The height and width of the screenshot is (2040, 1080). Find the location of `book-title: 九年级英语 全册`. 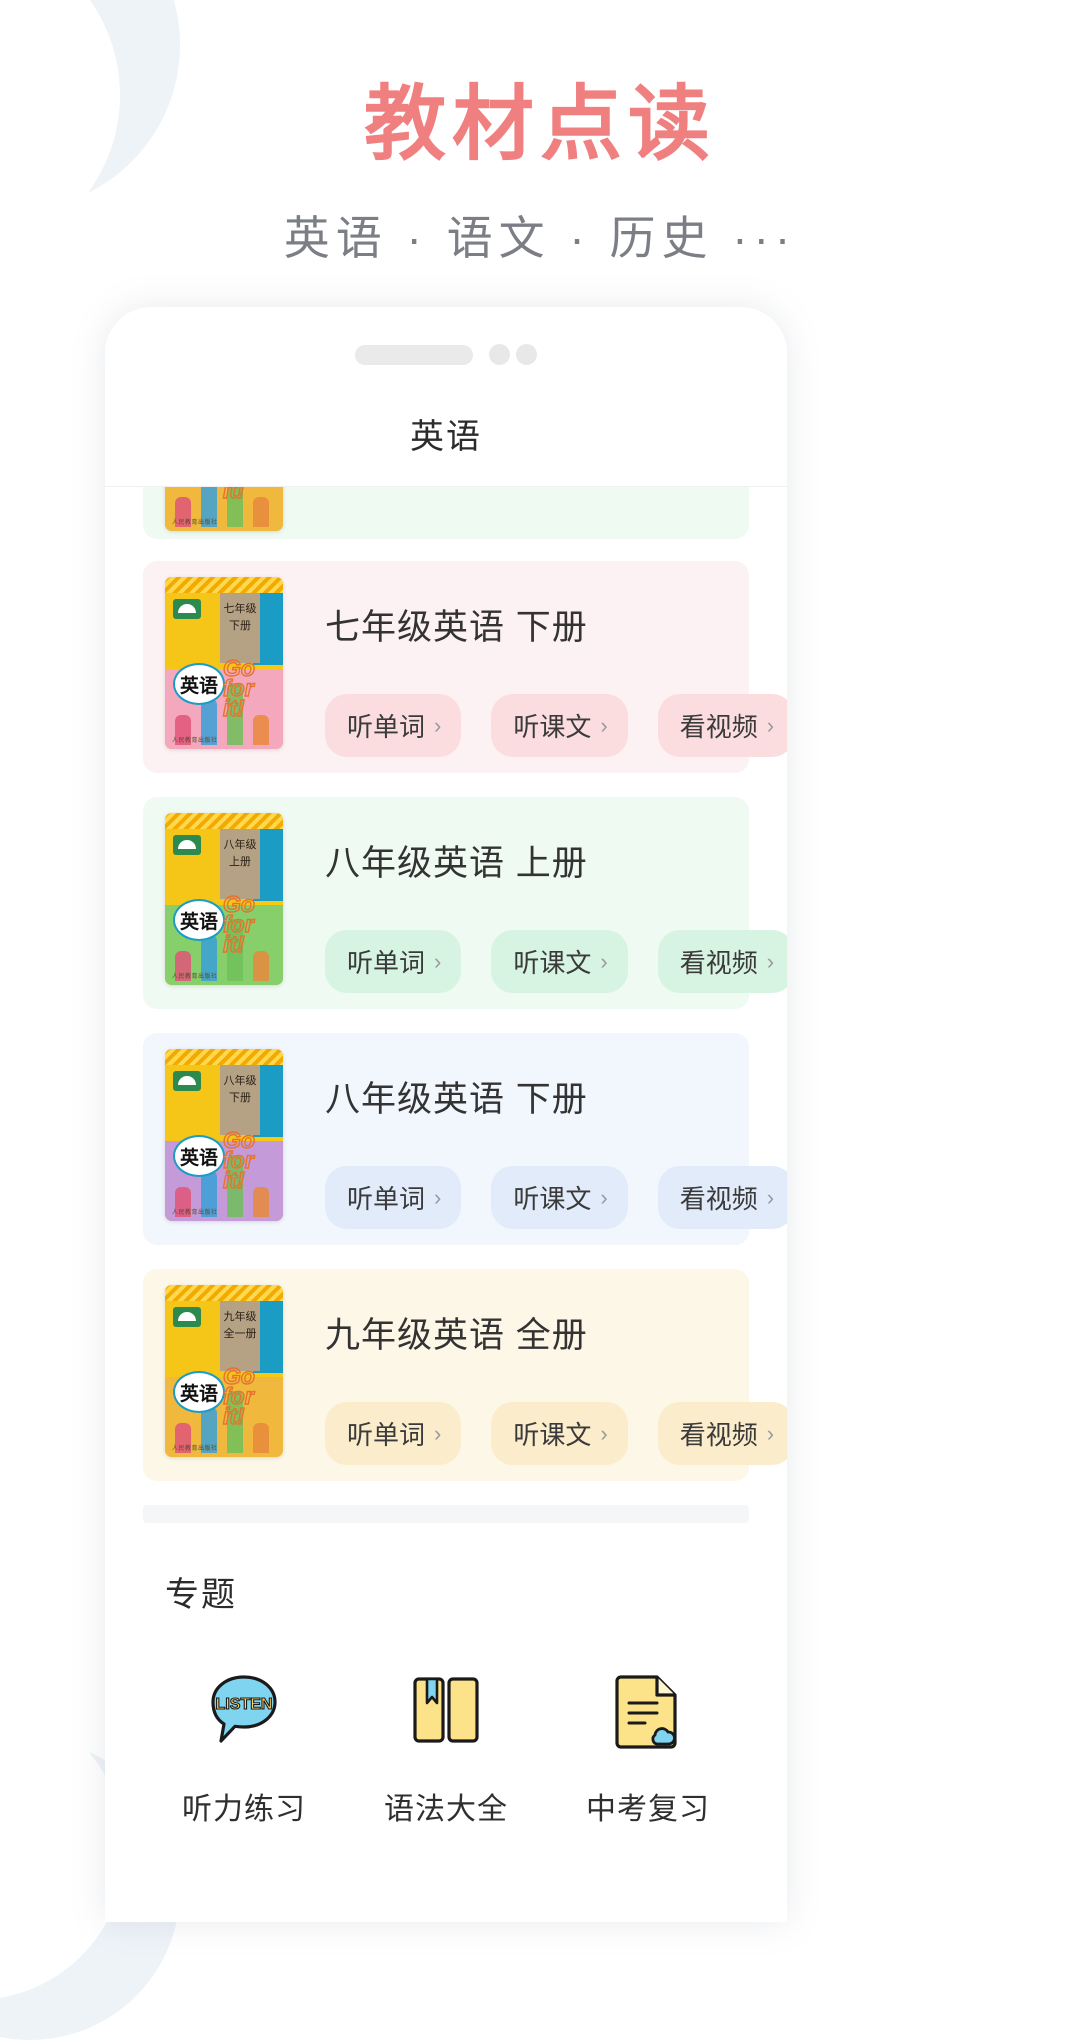

book-title: 九年级英语 全册 is located at coordinates (456, 1335).